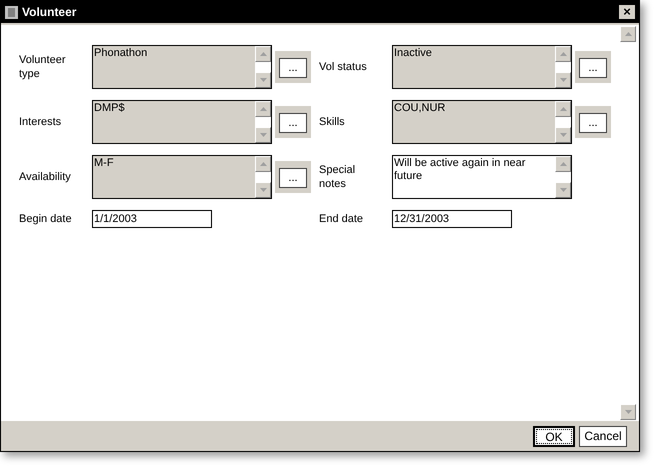  I want to click on field-value: COU,NUR, so click(419, 108).